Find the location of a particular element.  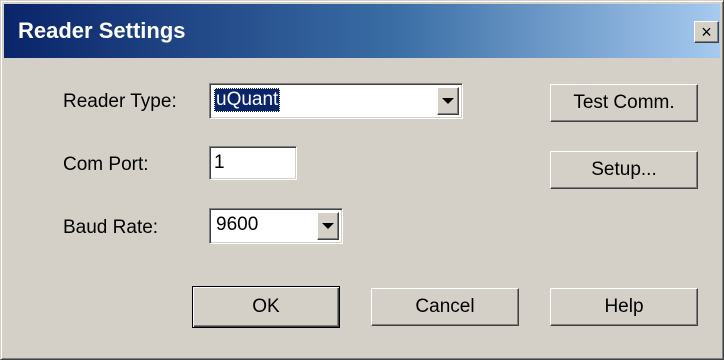

test-comm-button: Test Comm. is located at coordinates (624, 103).